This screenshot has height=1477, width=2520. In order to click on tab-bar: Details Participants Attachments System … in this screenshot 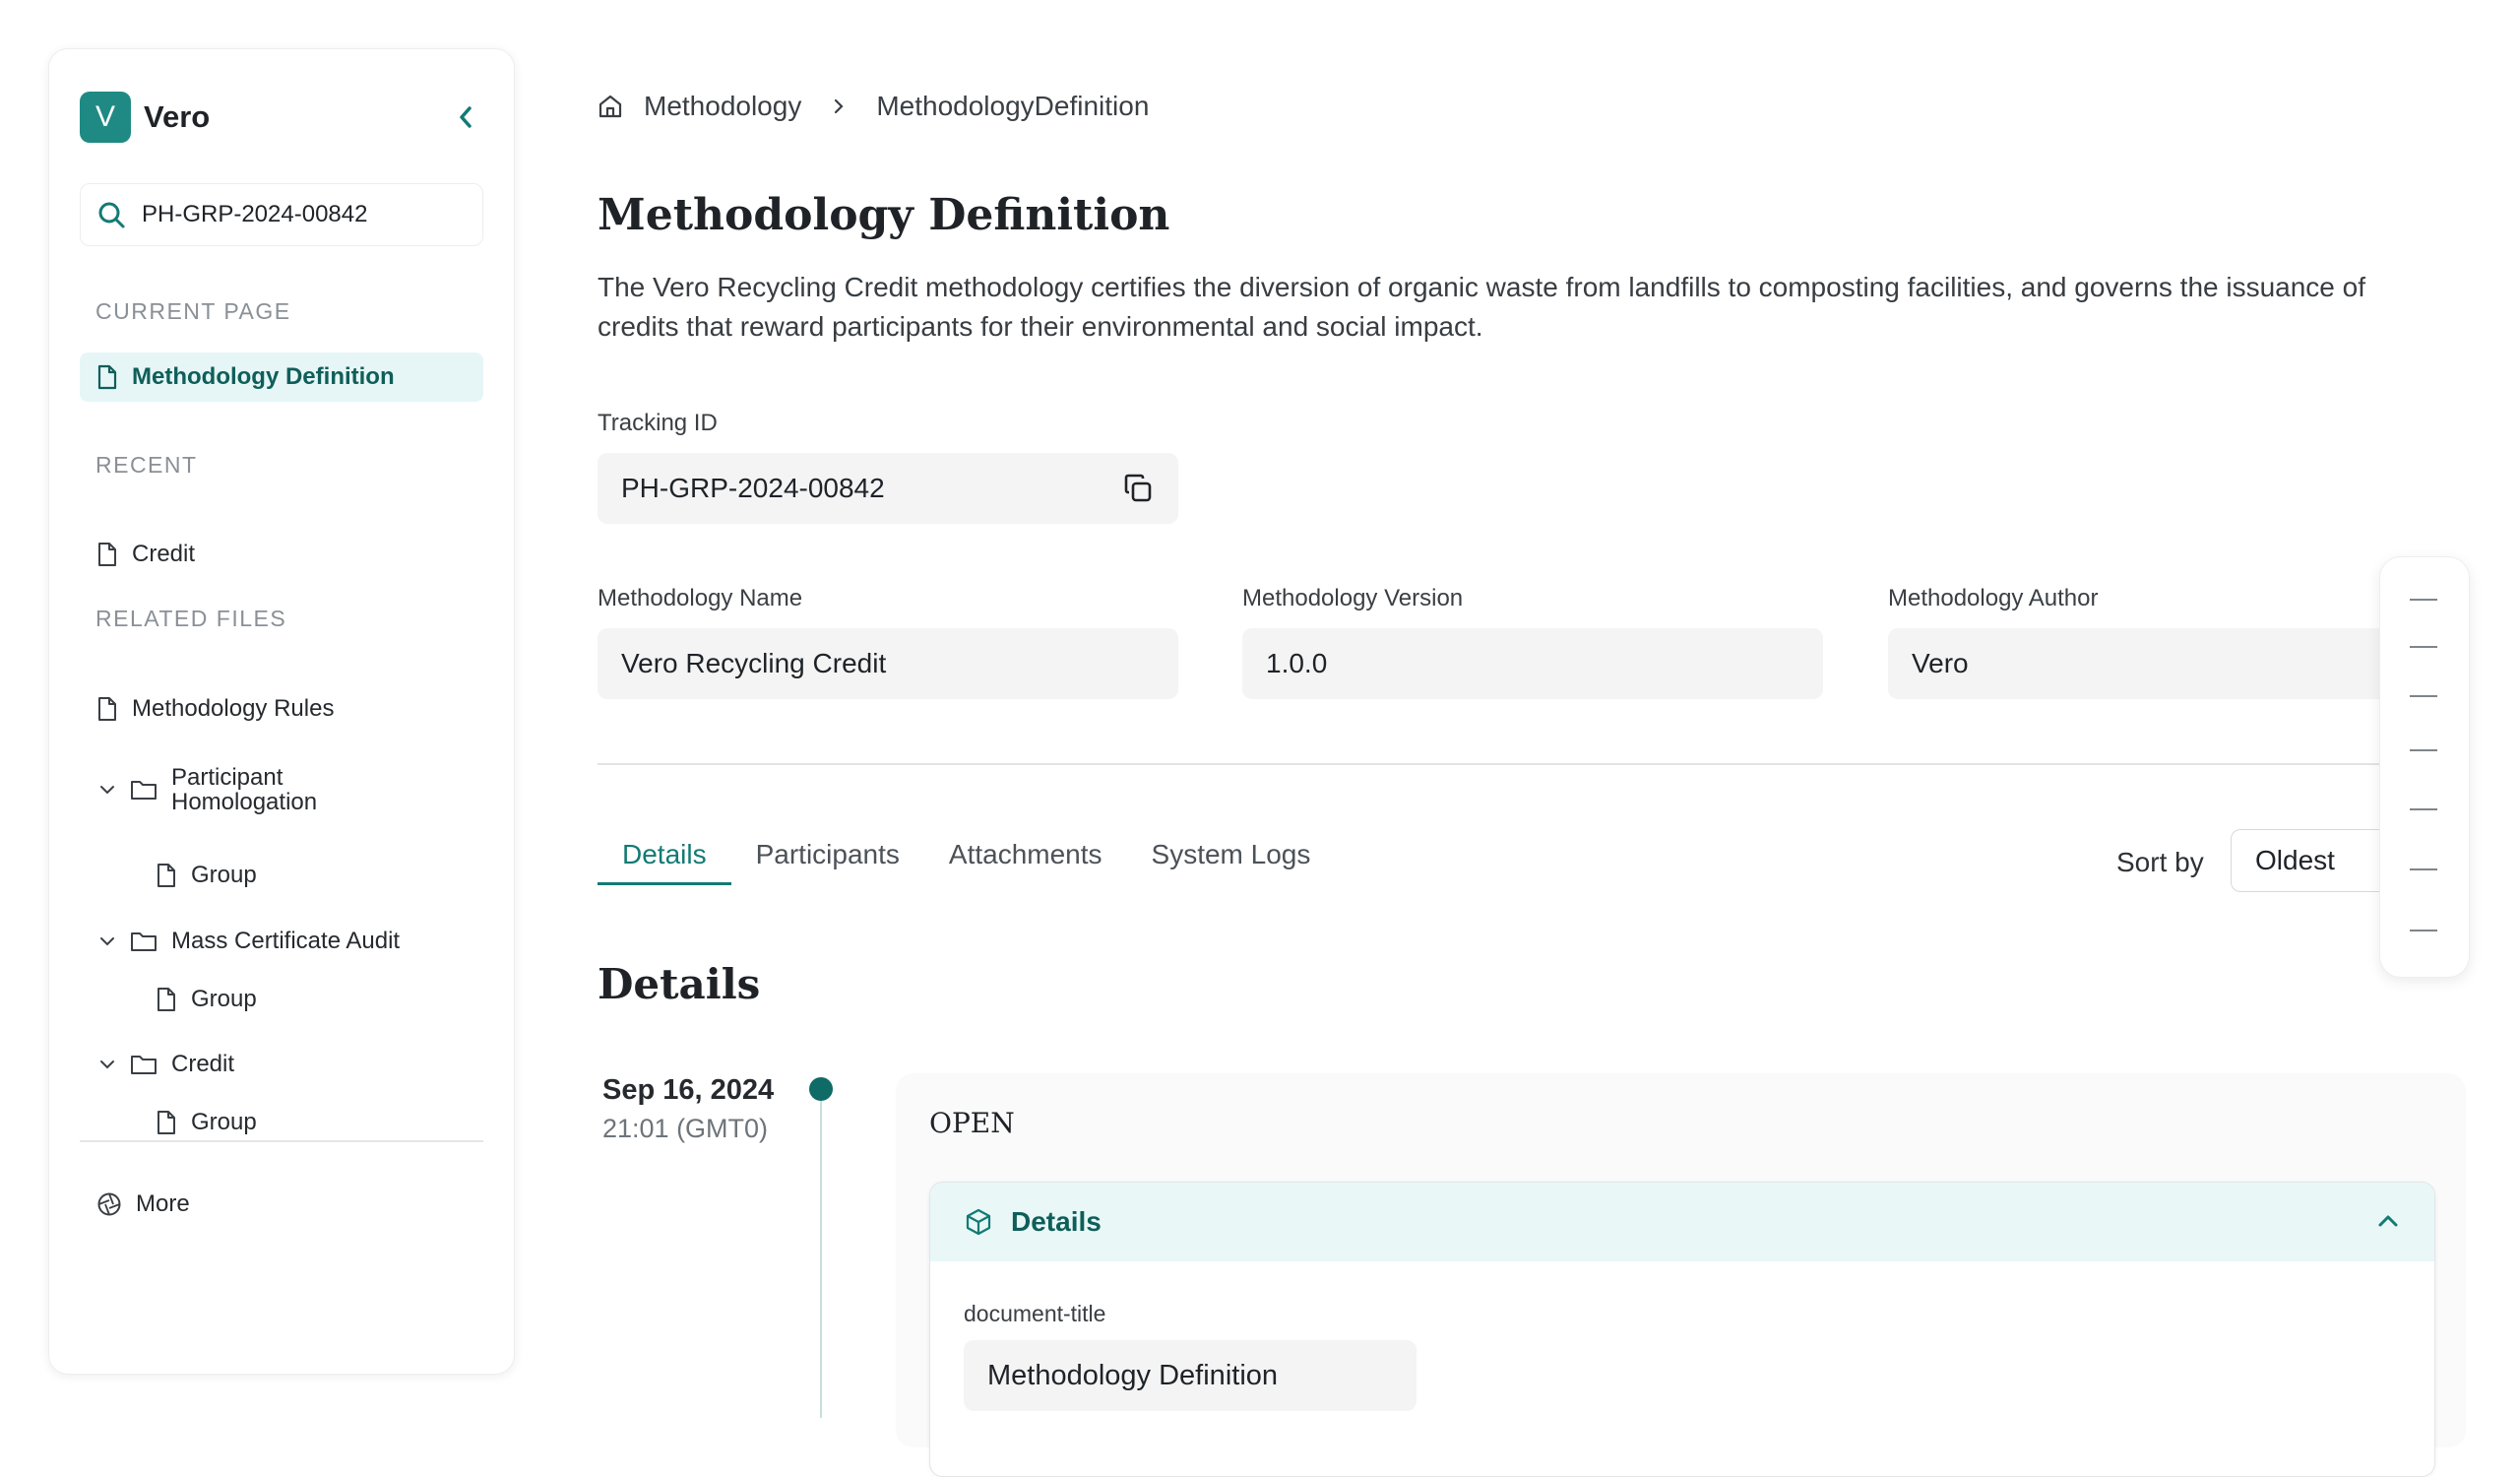, I will do `click(966, 862)`.